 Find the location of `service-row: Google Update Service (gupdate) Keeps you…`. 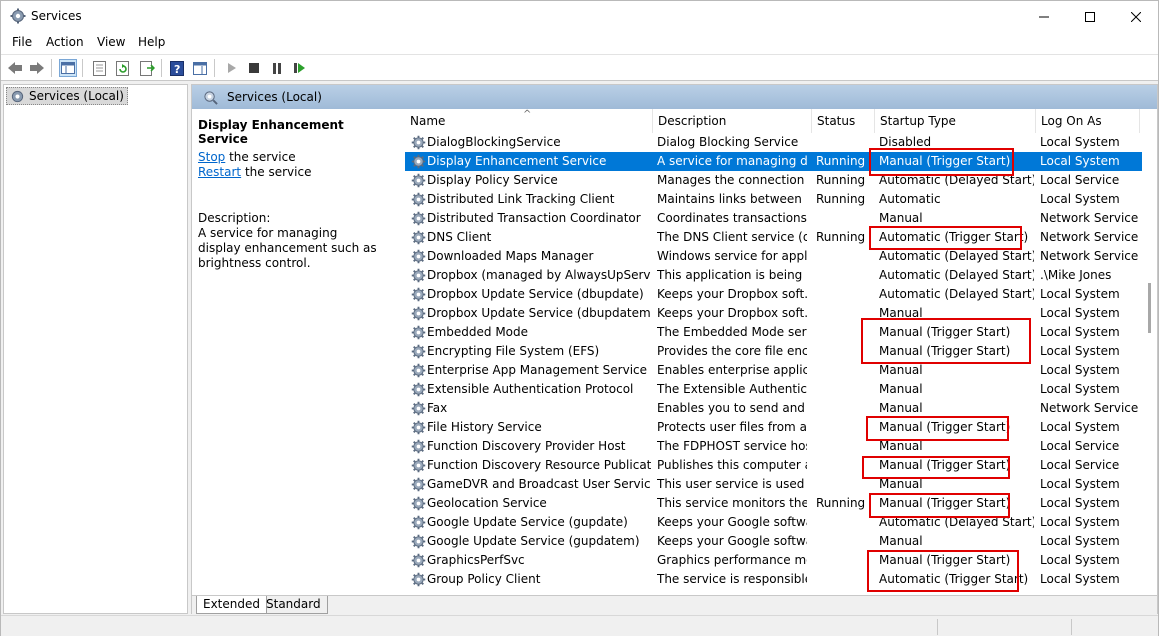

service-row: Google Update Service (gupdate) Keeps you… is located at coordinates (781, 522).